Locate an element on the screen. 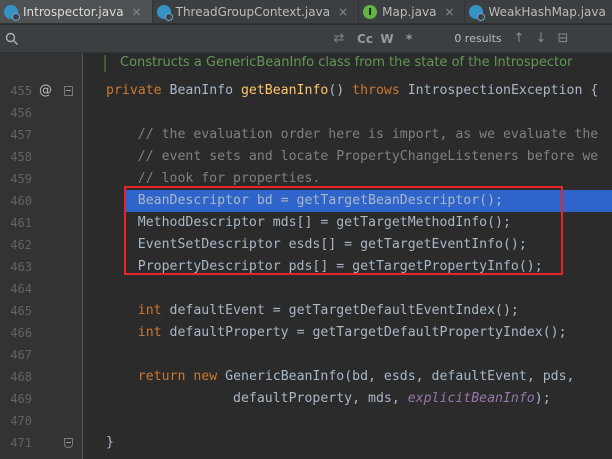  line-number: 458 is located at coordinates (21, 157).